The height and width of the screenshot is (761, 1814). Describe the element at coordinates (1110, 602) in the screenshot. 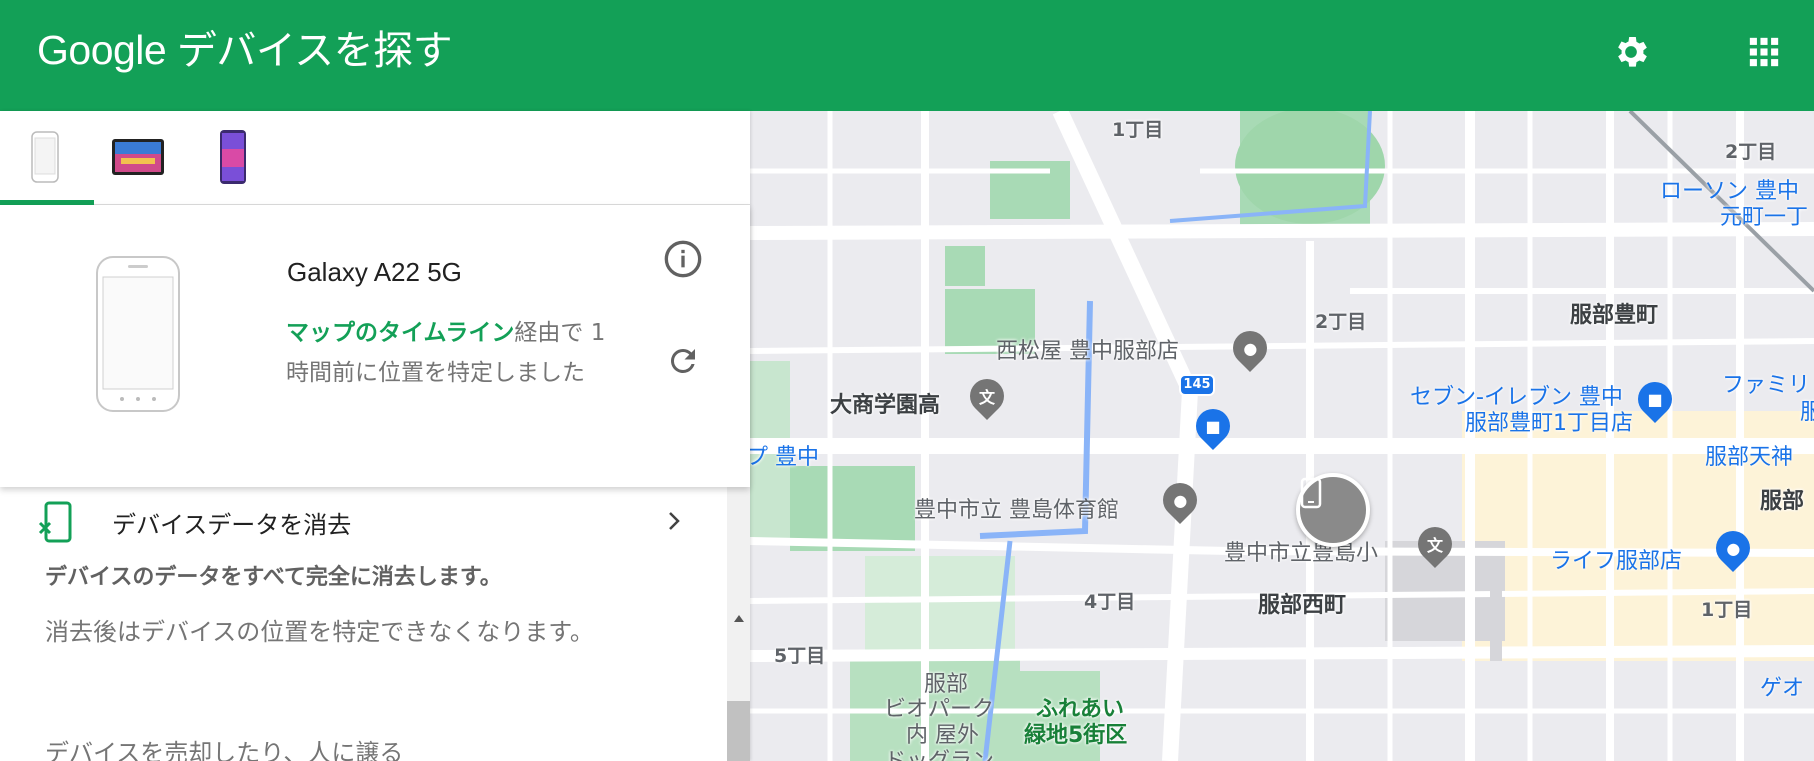

I see `map-label-4chome: 4丁目` at that location.